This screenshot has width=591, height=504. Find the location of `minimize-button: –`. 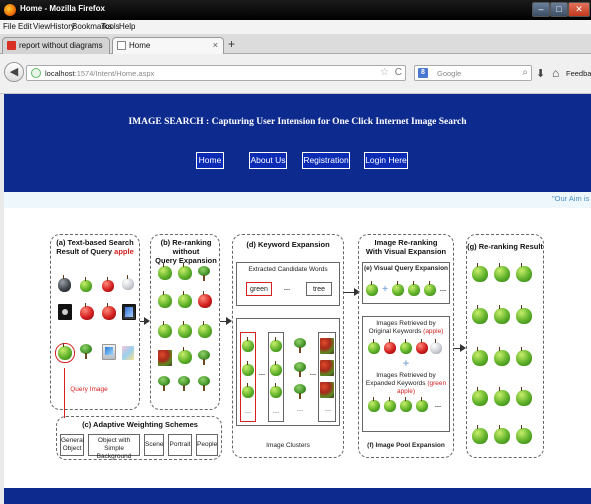

minimize-button: – is located at coordinates (541, 9).